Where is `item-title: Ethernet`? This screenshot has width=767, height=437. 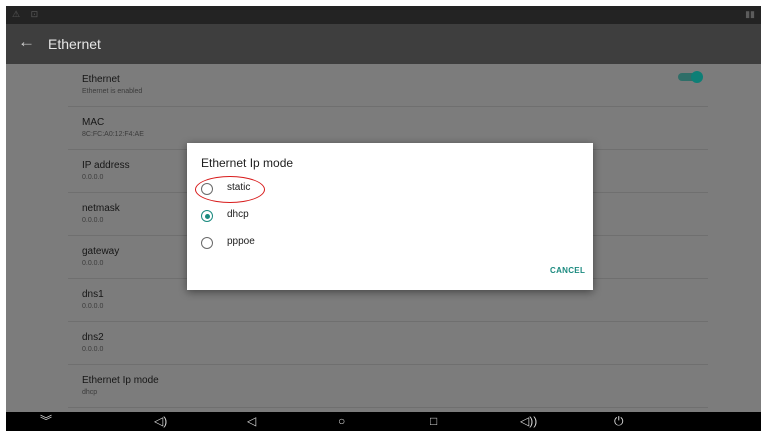 item-title: Ethernet is located at coordinates (101, 79).